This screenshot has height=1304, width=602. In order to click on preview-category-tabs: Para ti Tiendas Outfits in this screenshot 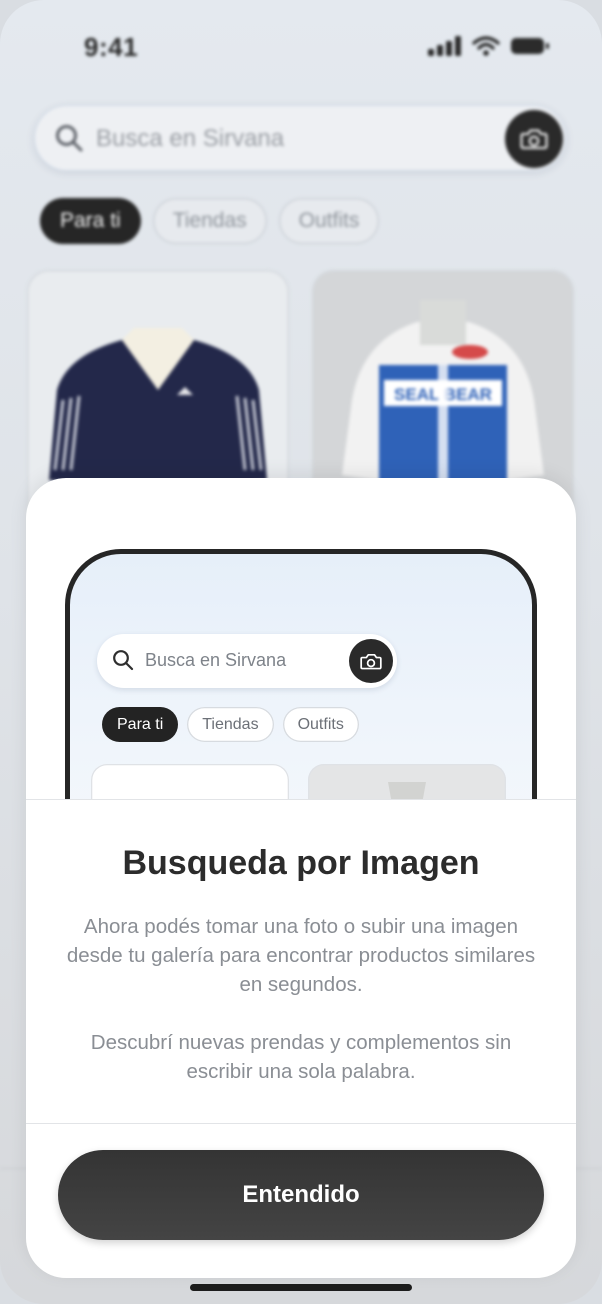, I will do `click(230, 724)`.